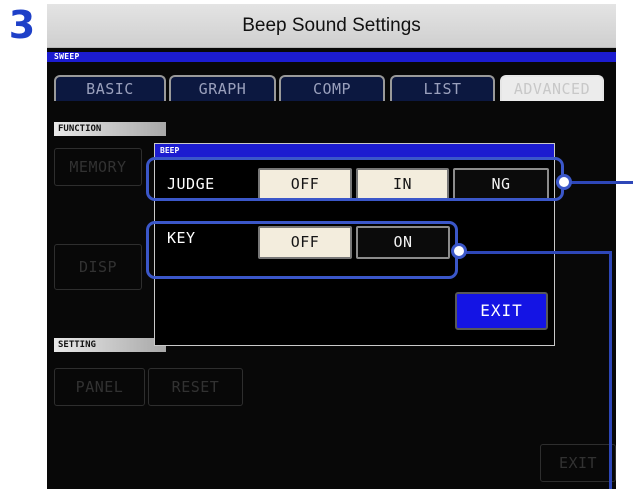  Describe the element at coordinates (332, 88) in the screenshot. I see `tab-comp: COMP` at that location.